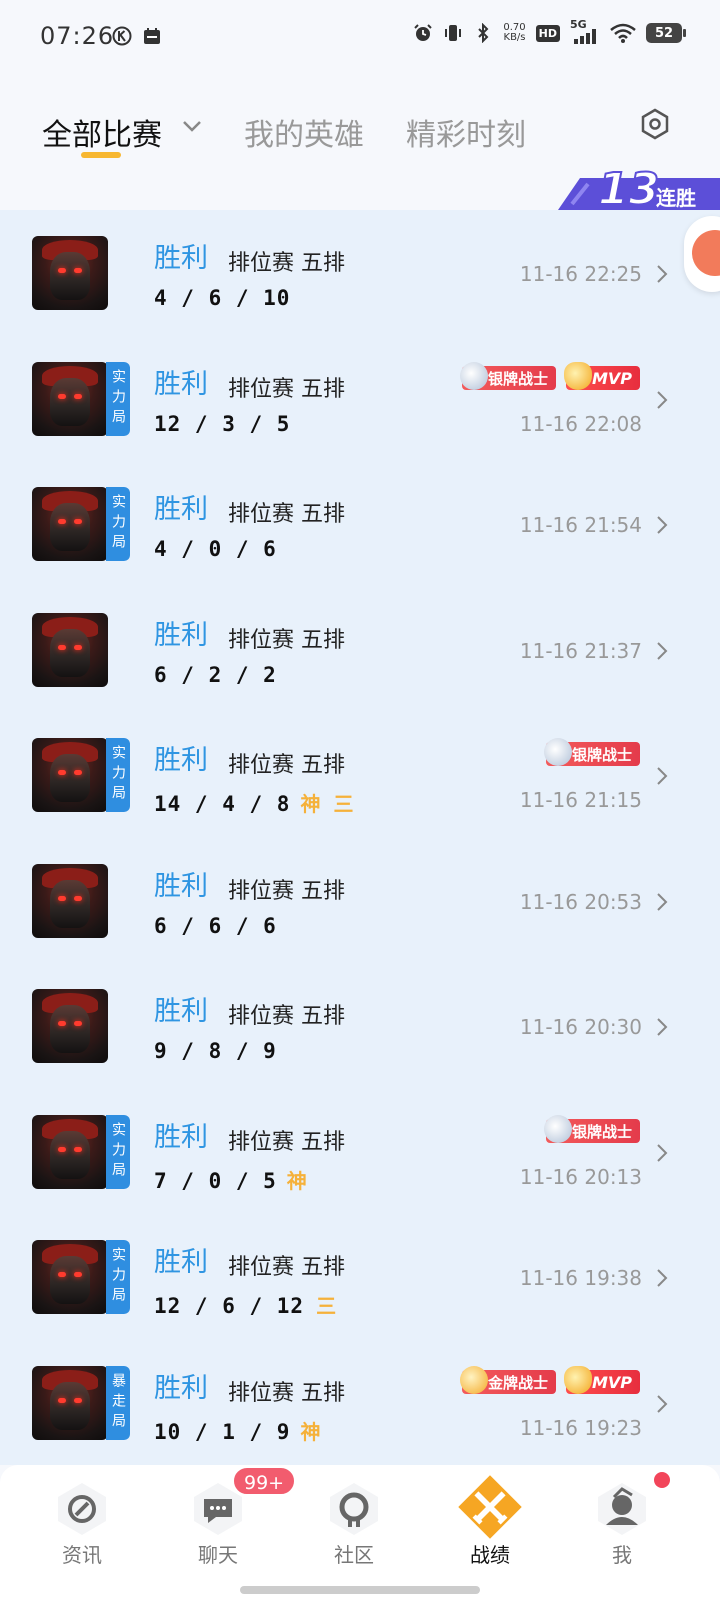 The height and width of the screenshot is (1600, 720). I want to click on match-kda-line: 7 / 0 / 5 神, so click(231, 1179).